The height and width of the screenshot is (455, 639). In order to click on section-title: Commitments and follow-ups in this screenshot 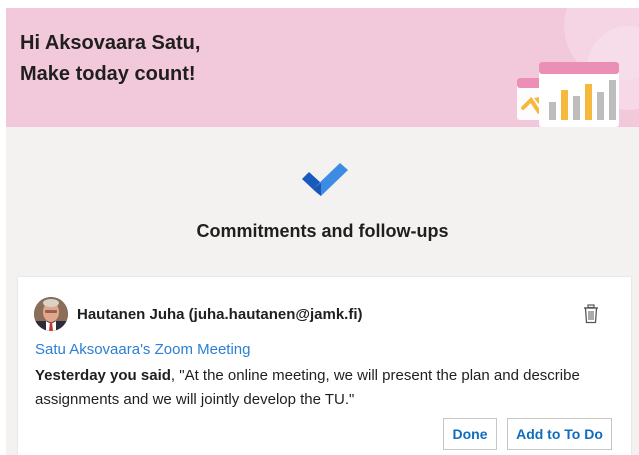, I will do `click(322, 231)`.